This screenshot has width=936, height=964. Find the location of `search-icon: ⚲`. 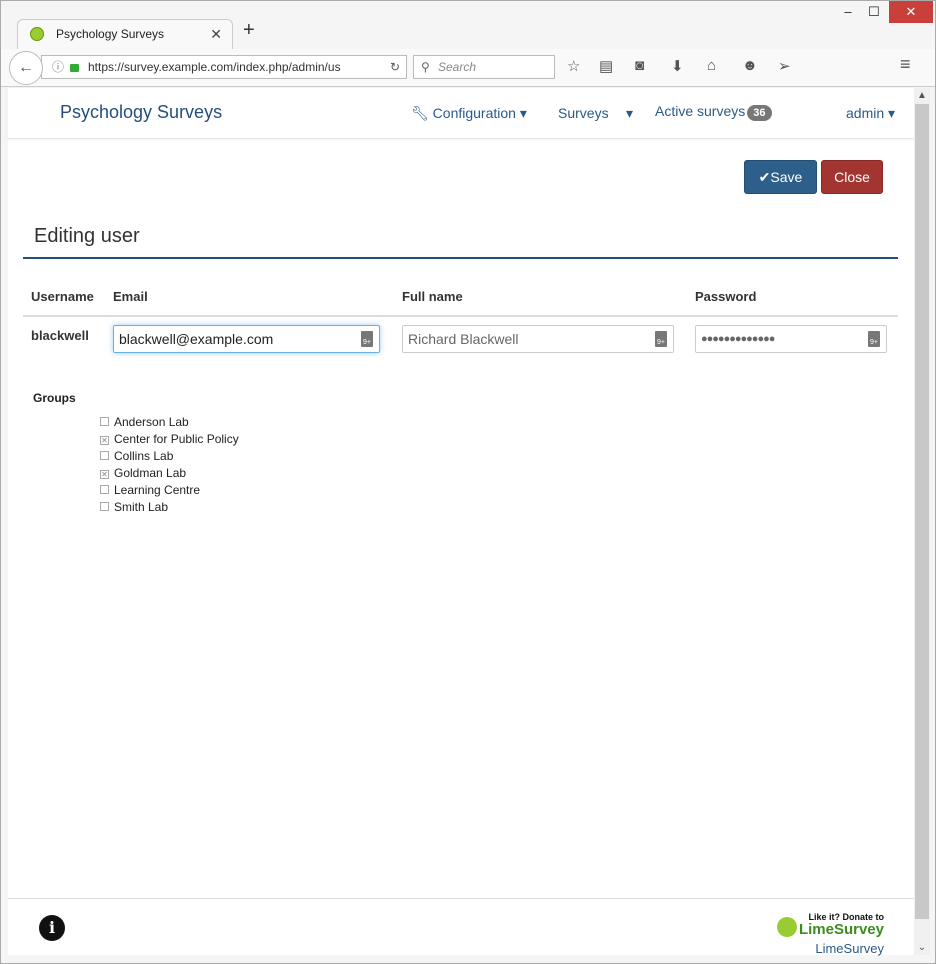

search-icon: ⚲ is located at coordinates (425, 67).